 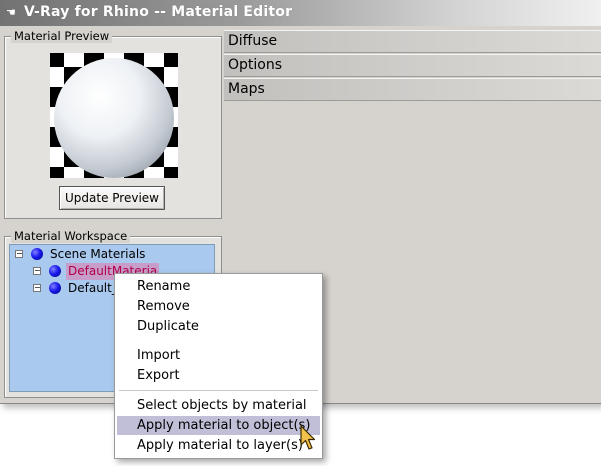 What do you see at coordinates (308, 437) in the screenshot?
I see `hand-cursor-icon` at bounding box center [308, 437].